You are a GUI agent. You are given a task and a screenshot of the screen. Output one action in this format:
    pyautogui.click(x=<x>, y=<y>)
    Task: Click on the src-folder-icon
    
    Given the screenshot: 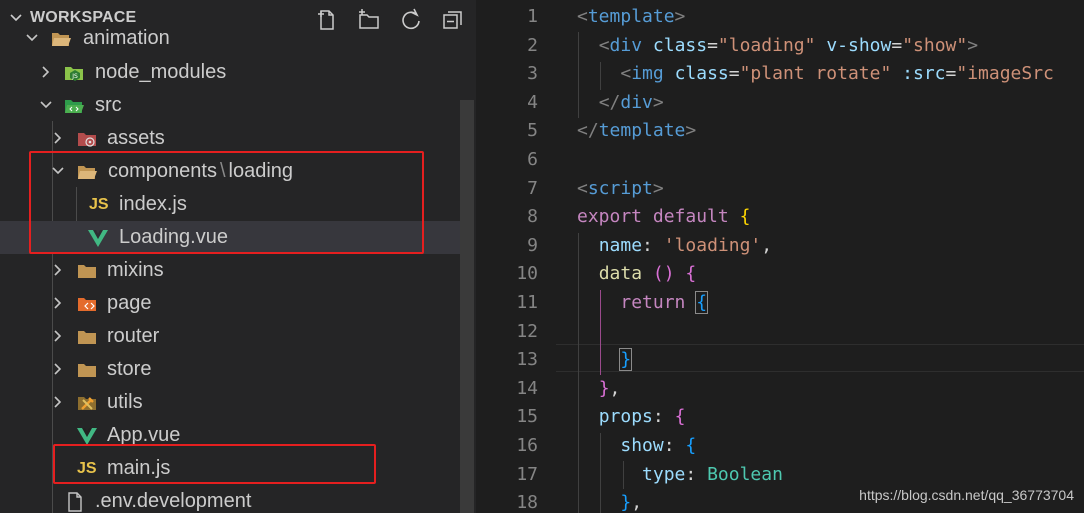 What is the action you would take?
    pyautogui.click(x=74, y=106)
    